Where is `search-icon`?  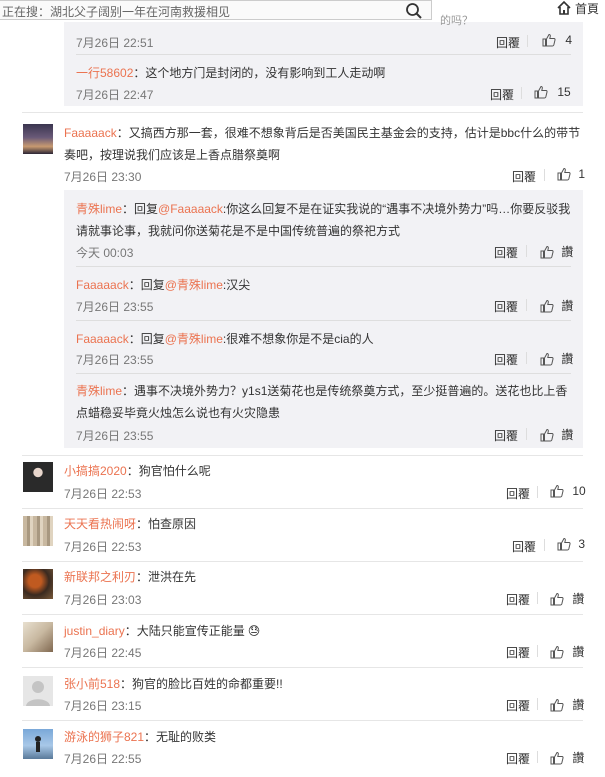 search-icon is located at coordinates (414, 12).